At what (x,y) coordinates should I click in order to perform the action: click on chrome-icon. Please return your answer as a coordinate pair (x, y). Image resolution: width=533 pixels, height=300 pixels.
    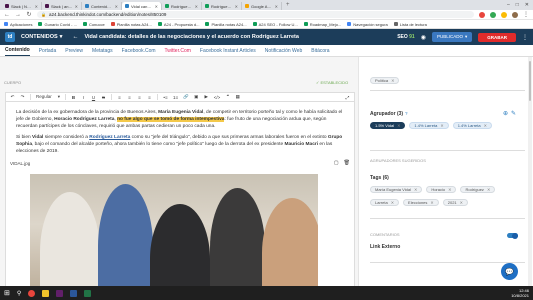
    Looking at the image, I should click on (32, 293).